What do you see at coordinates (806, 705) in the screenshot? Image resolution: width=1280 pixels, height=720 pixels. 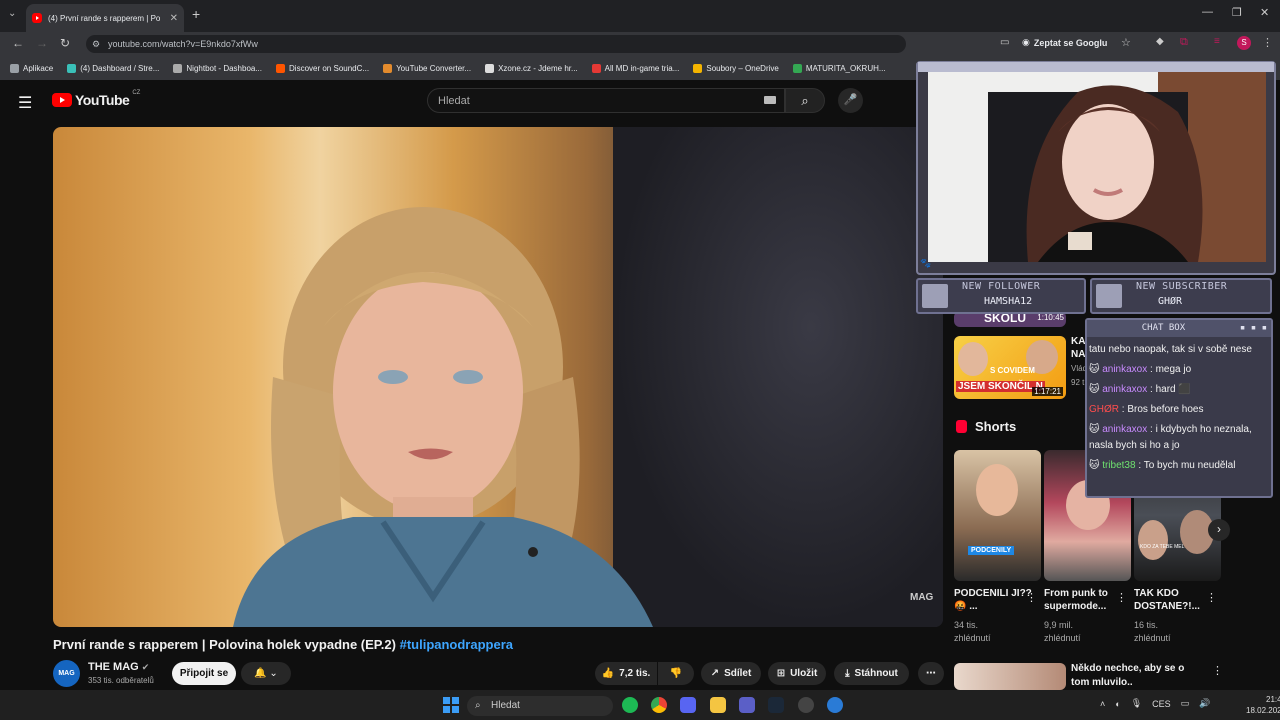 I see `obs-icon` at bounding box center [806, 705].